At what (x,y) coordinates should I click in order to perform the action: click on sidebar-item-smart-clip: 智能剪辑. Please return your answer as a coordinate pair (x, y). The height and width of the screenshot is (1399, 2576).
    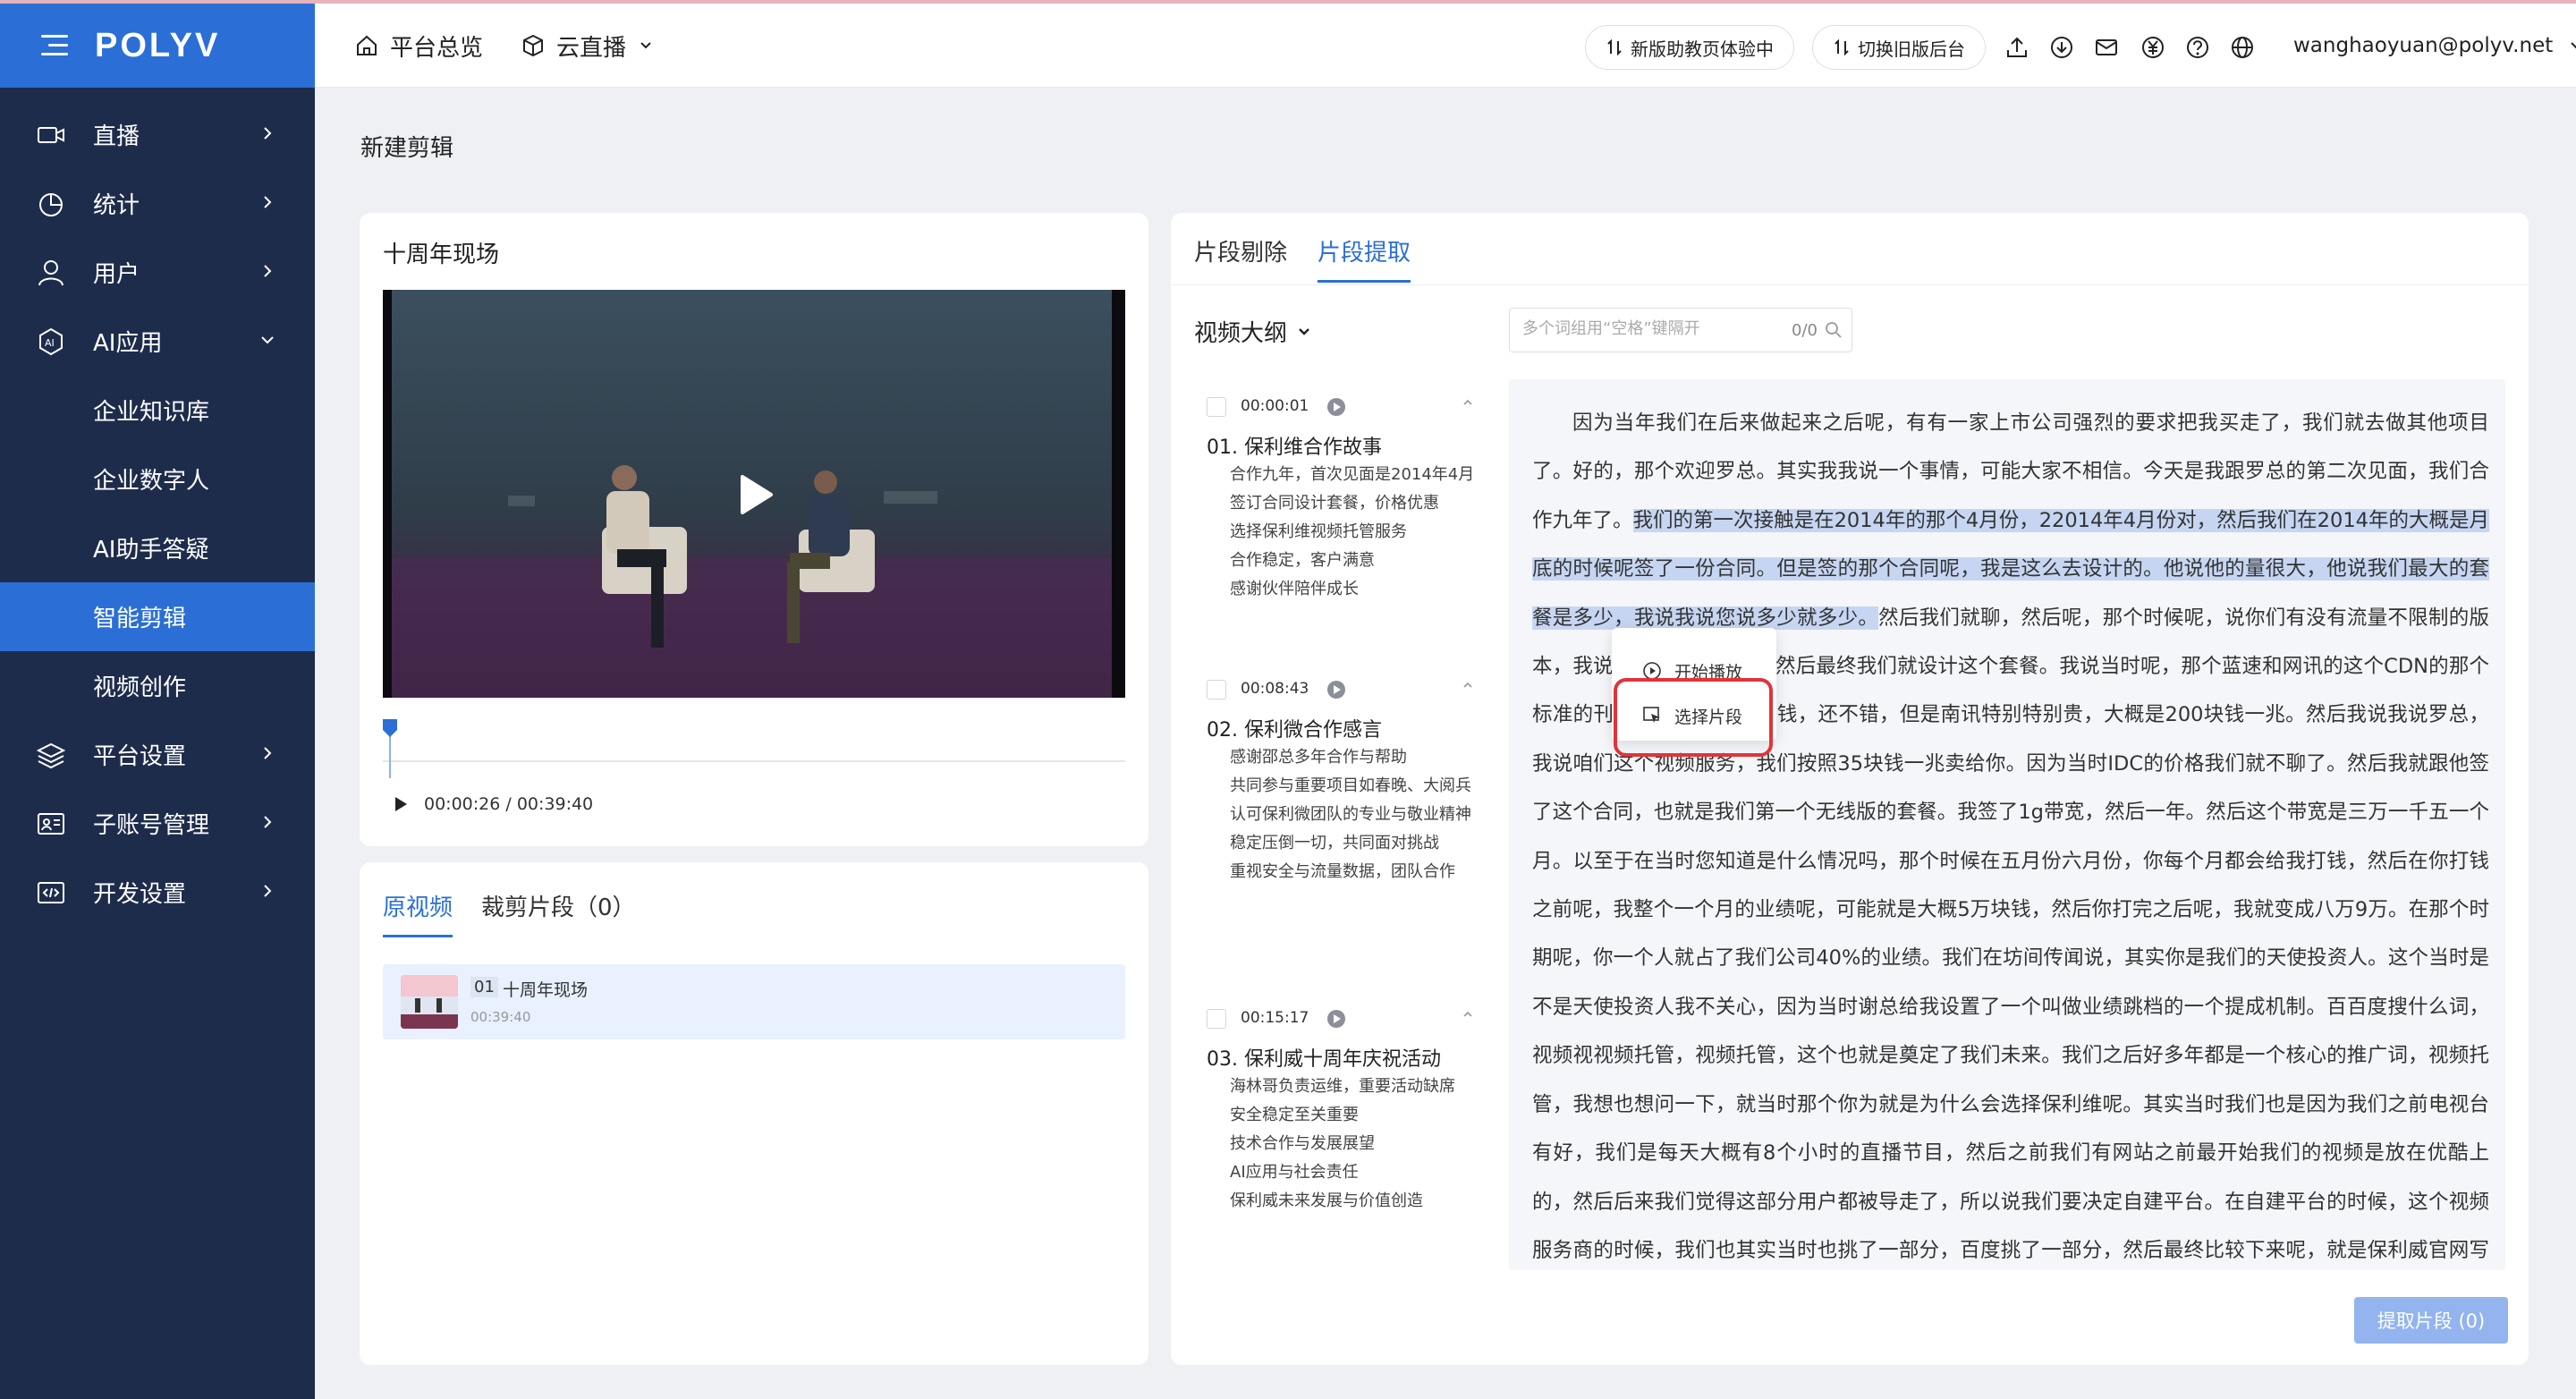
    Looking at the image, I should click on (157, 616).